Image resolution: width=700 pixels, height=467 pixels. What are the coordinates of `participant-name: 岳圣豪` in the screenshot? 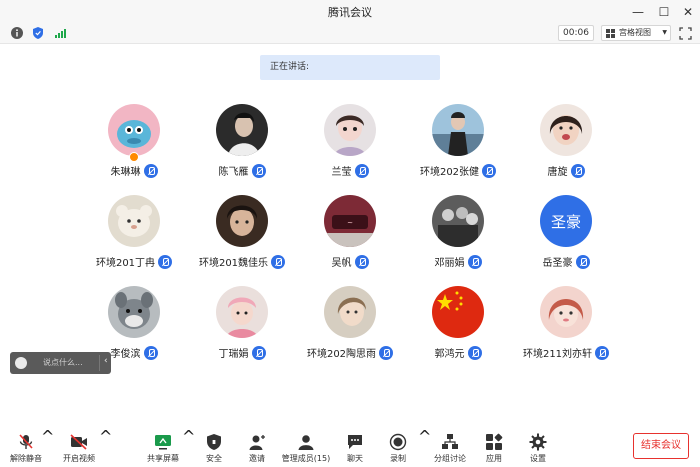 It's located at (557, 263).